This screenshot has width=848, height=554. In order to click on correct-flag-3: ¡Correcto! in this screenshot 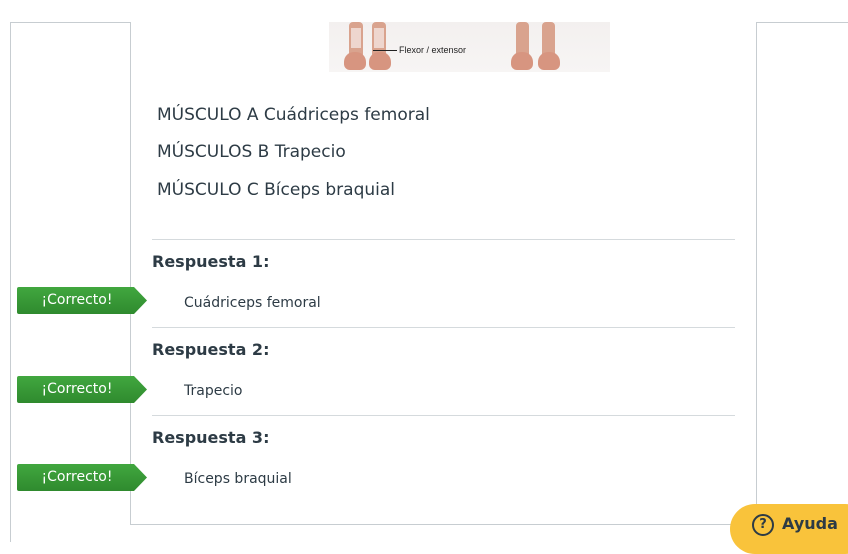, I will do `click(82, 477)`.